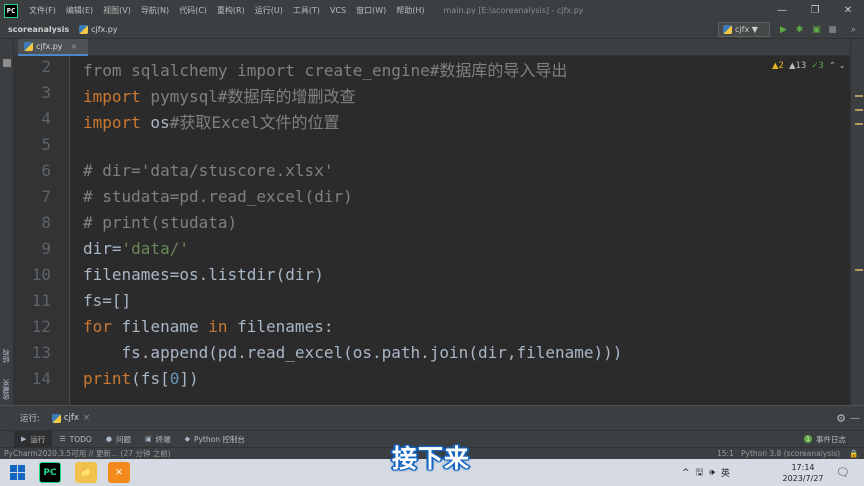  What do you see at coordinates (98, 29) in the screenshot?
I see `breadcrumb-file: cjfx.py` at bounding box center [98, 29].